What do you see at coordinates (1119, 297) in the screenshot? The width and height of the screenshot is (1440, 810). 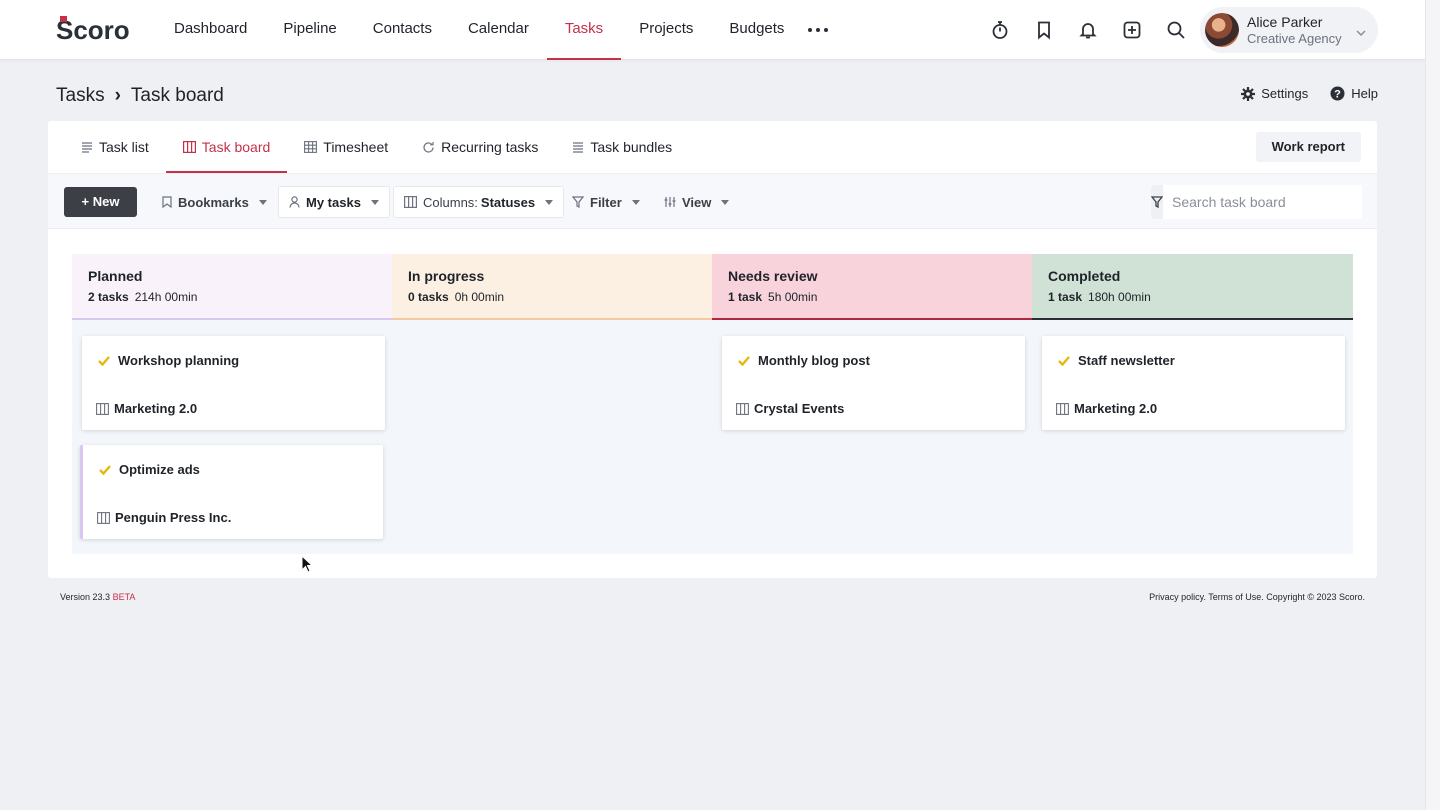 I see `column-time: 180h 00min` at bounding box center [1119, 297].